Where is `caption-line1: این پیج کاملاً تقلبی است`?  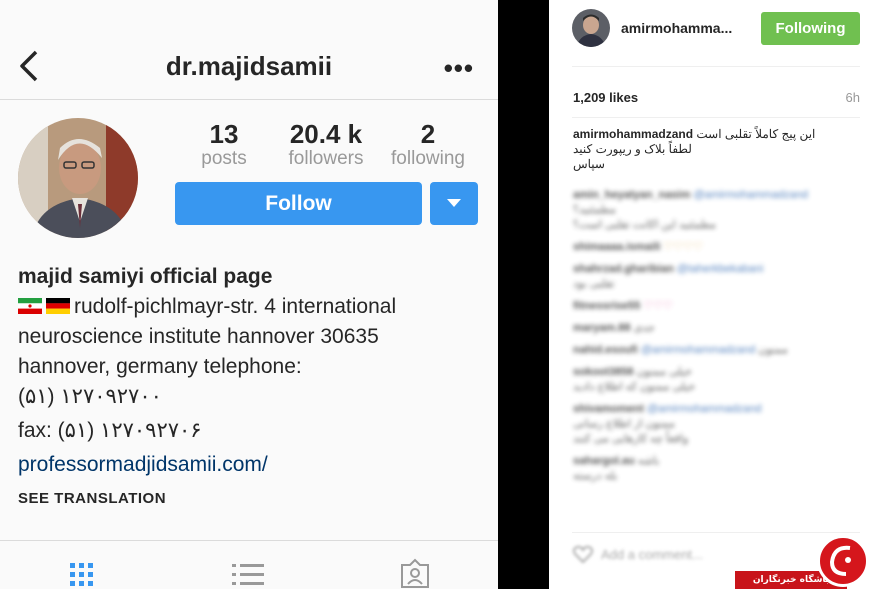
caption-line1: این پیج کاملاً تقلبی است is located at coordinates (756, 134).